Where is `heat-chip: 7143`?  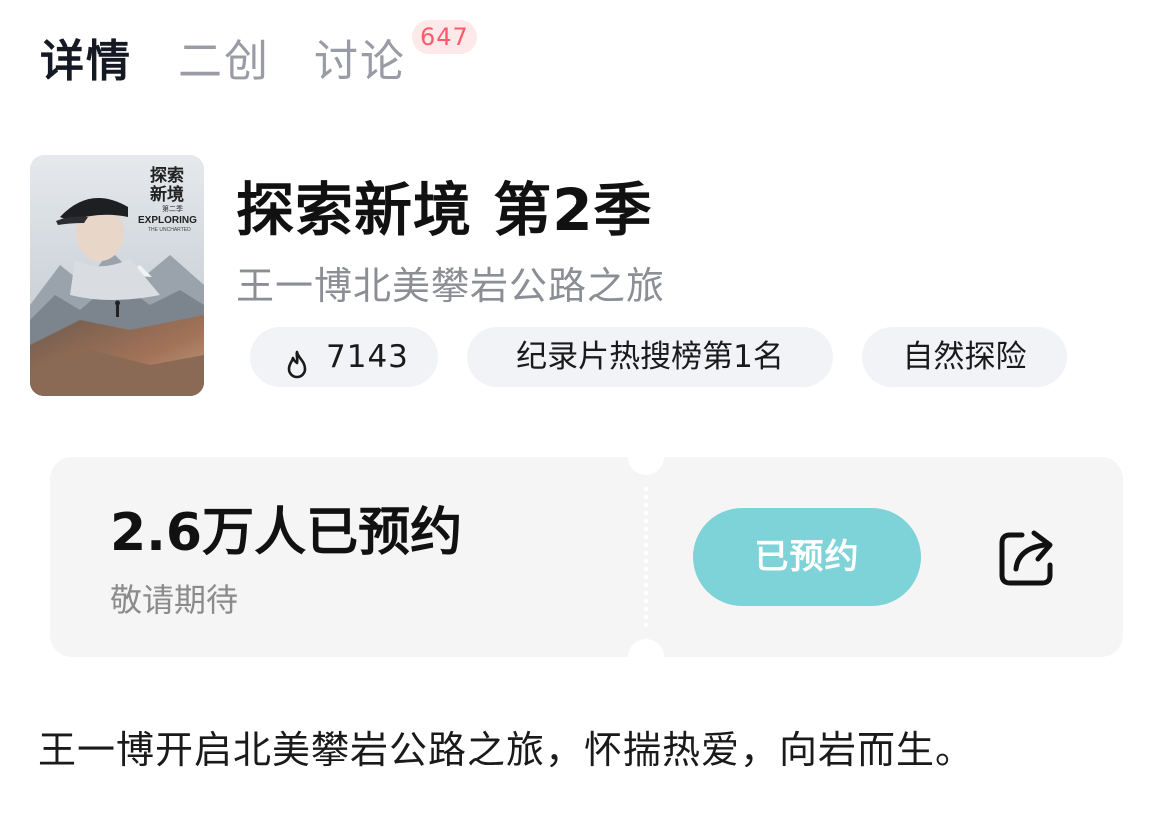
heat-chip: 7143 is located at coordinates (344, 357).